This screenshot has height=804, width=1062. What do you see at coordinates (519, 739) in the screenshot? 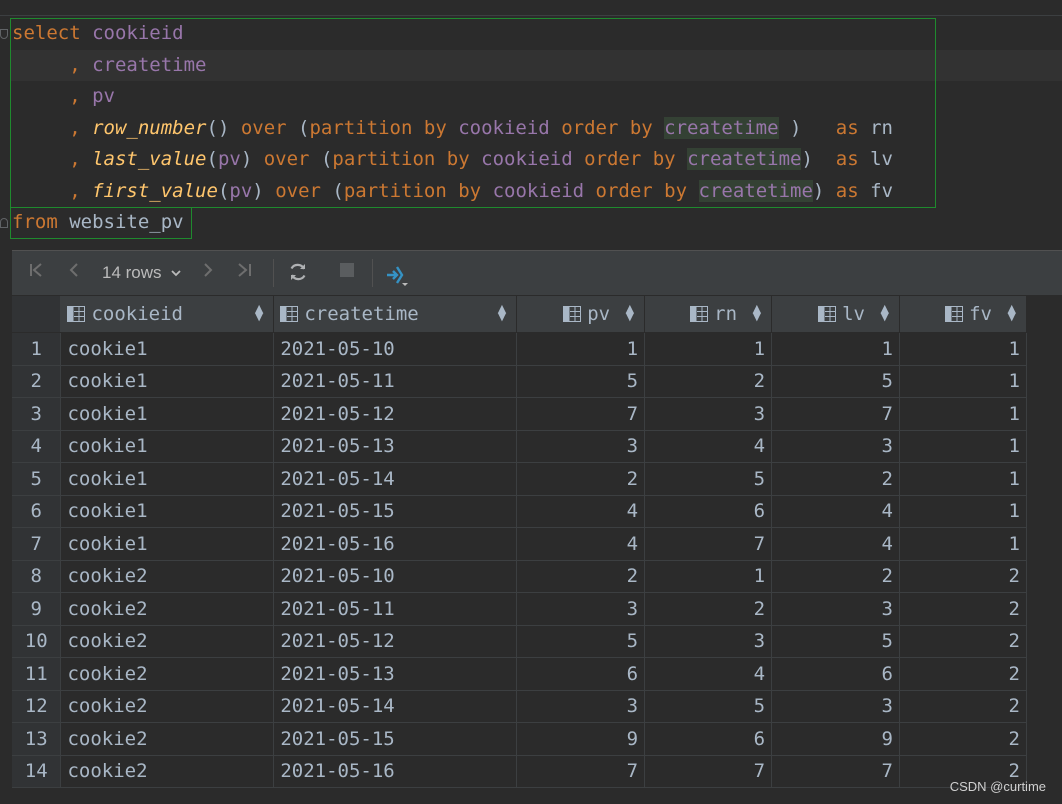
I see `table-row: 13 cookie2 2021-05-15 9 6 9 2` at bounding box center [519, 739].